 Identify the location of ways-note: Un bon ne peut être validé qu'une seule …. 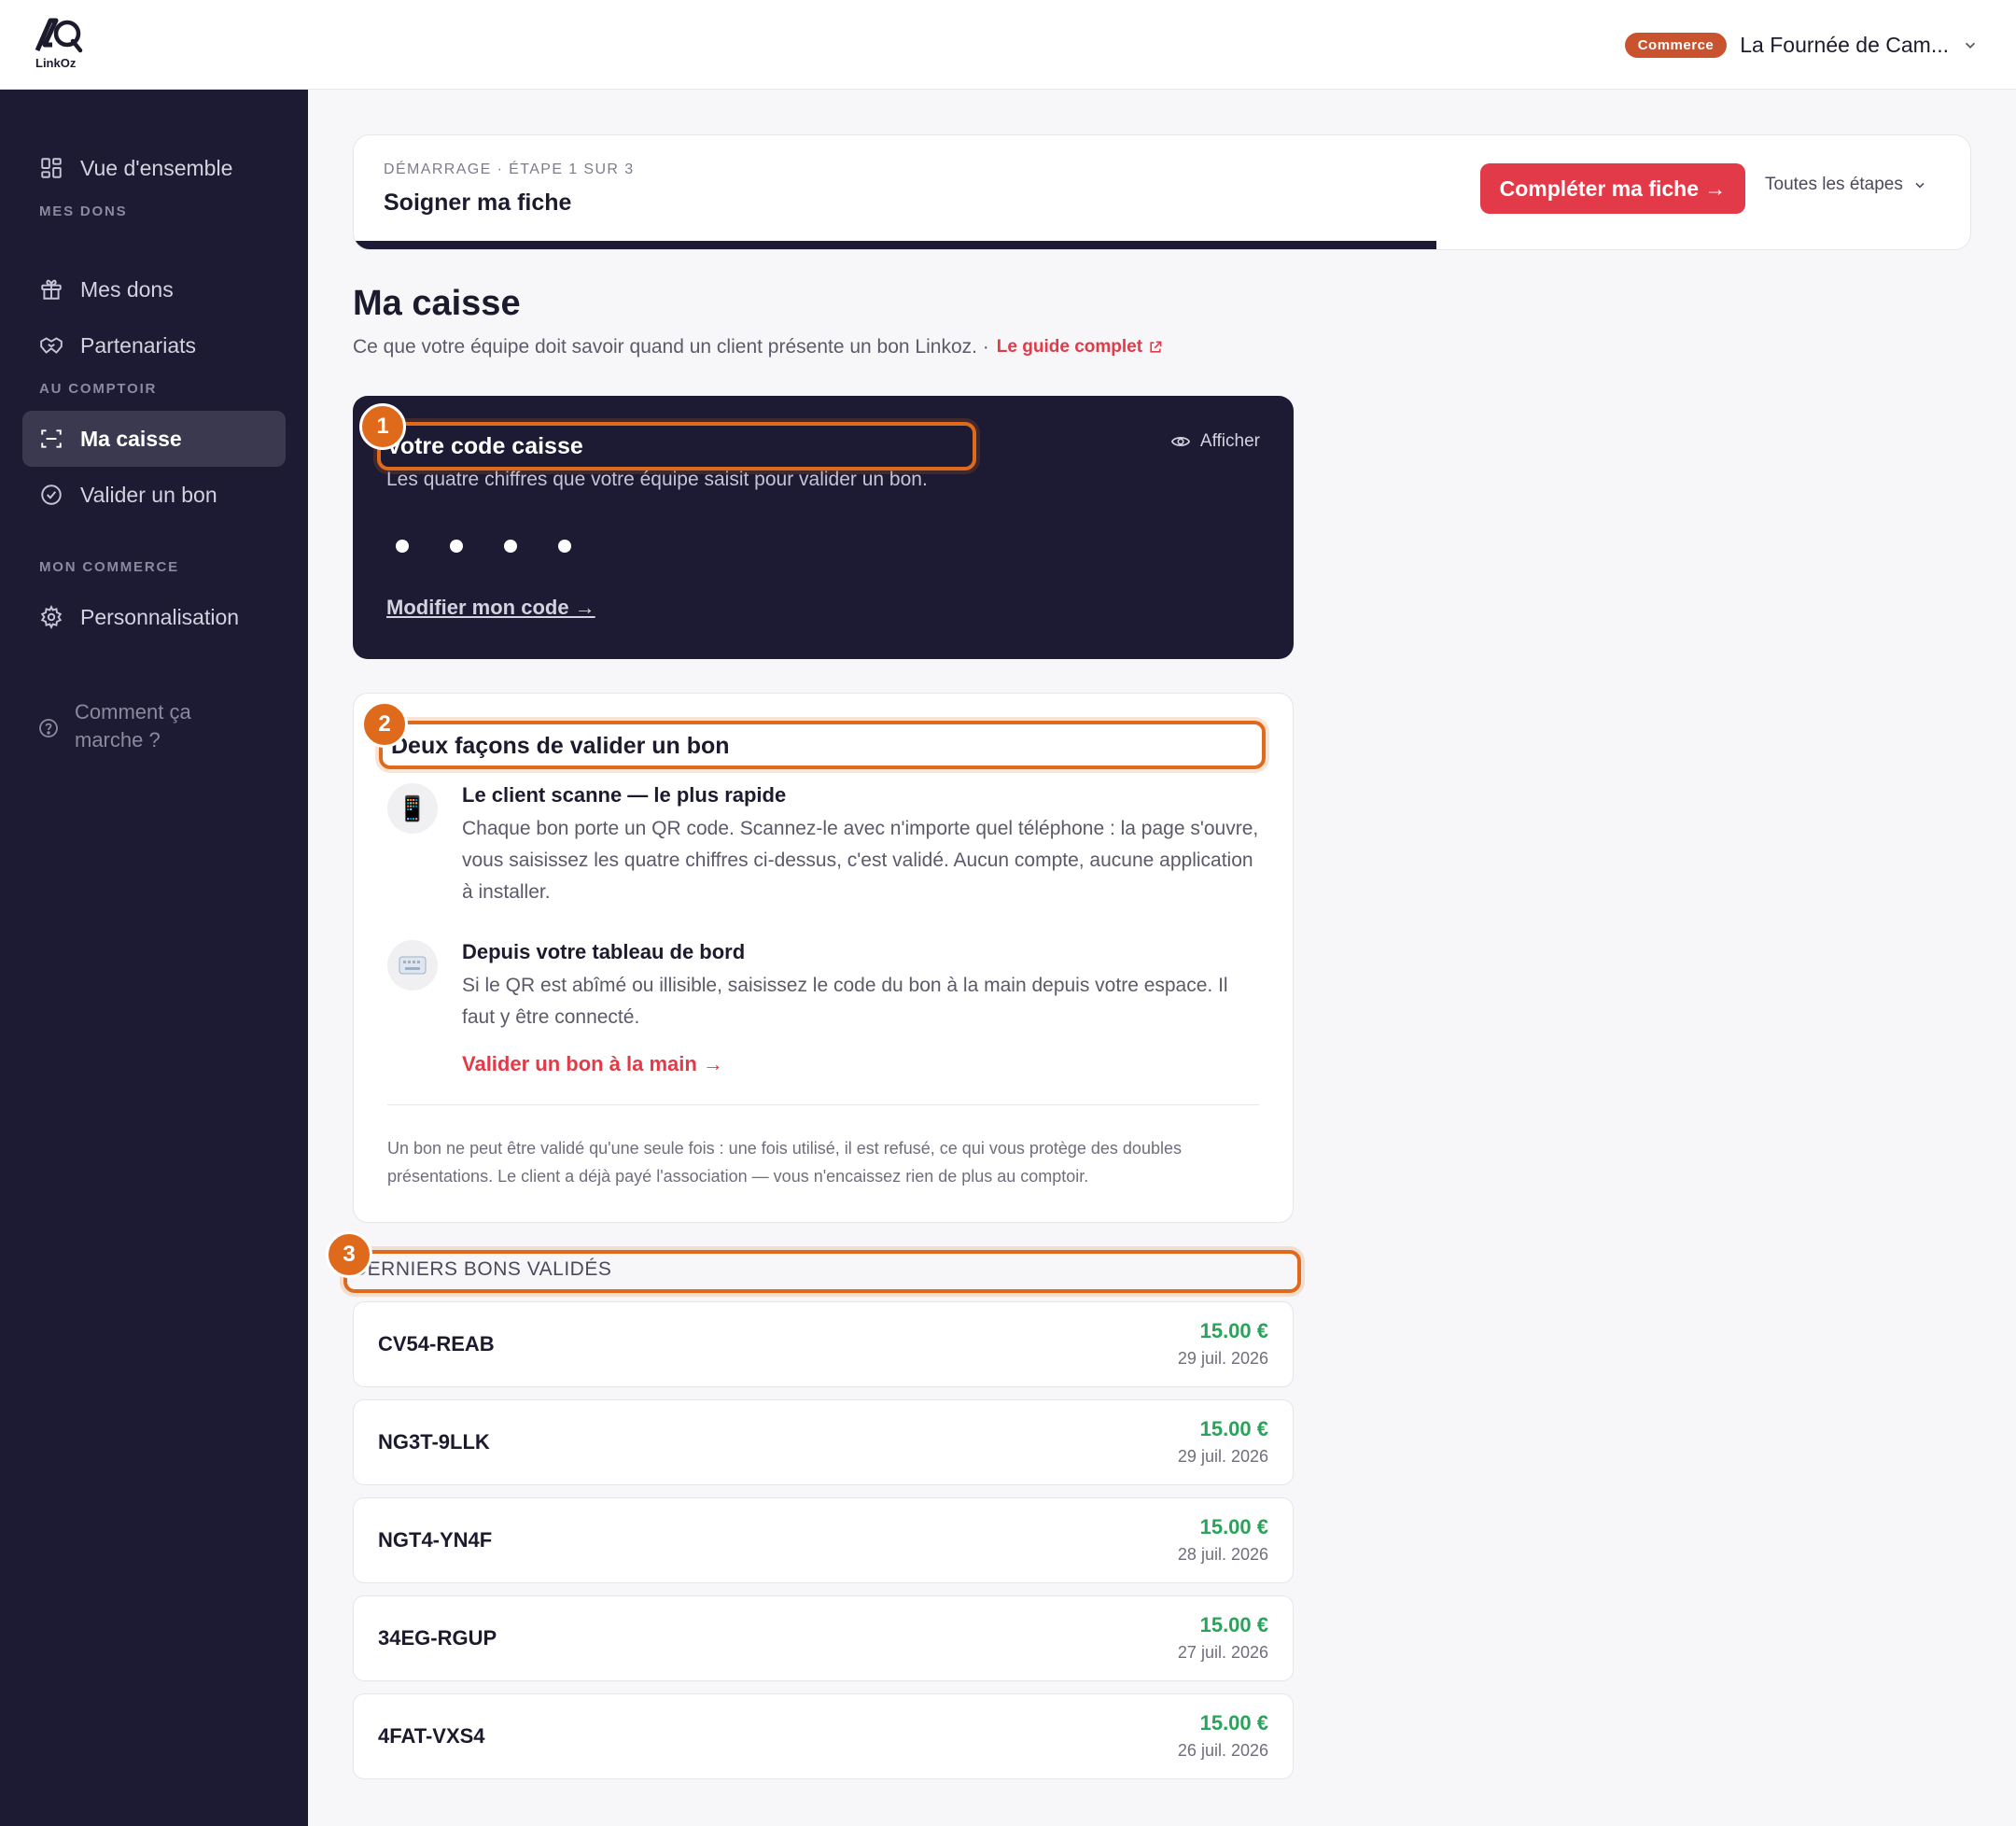
(784, 1162).